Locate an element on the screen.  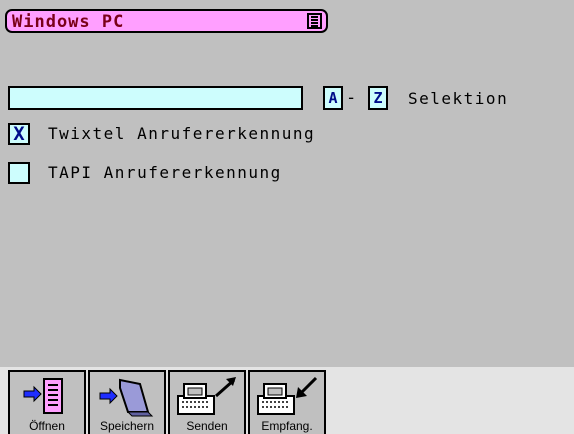
selection-input is located at coordinates (155, 98).